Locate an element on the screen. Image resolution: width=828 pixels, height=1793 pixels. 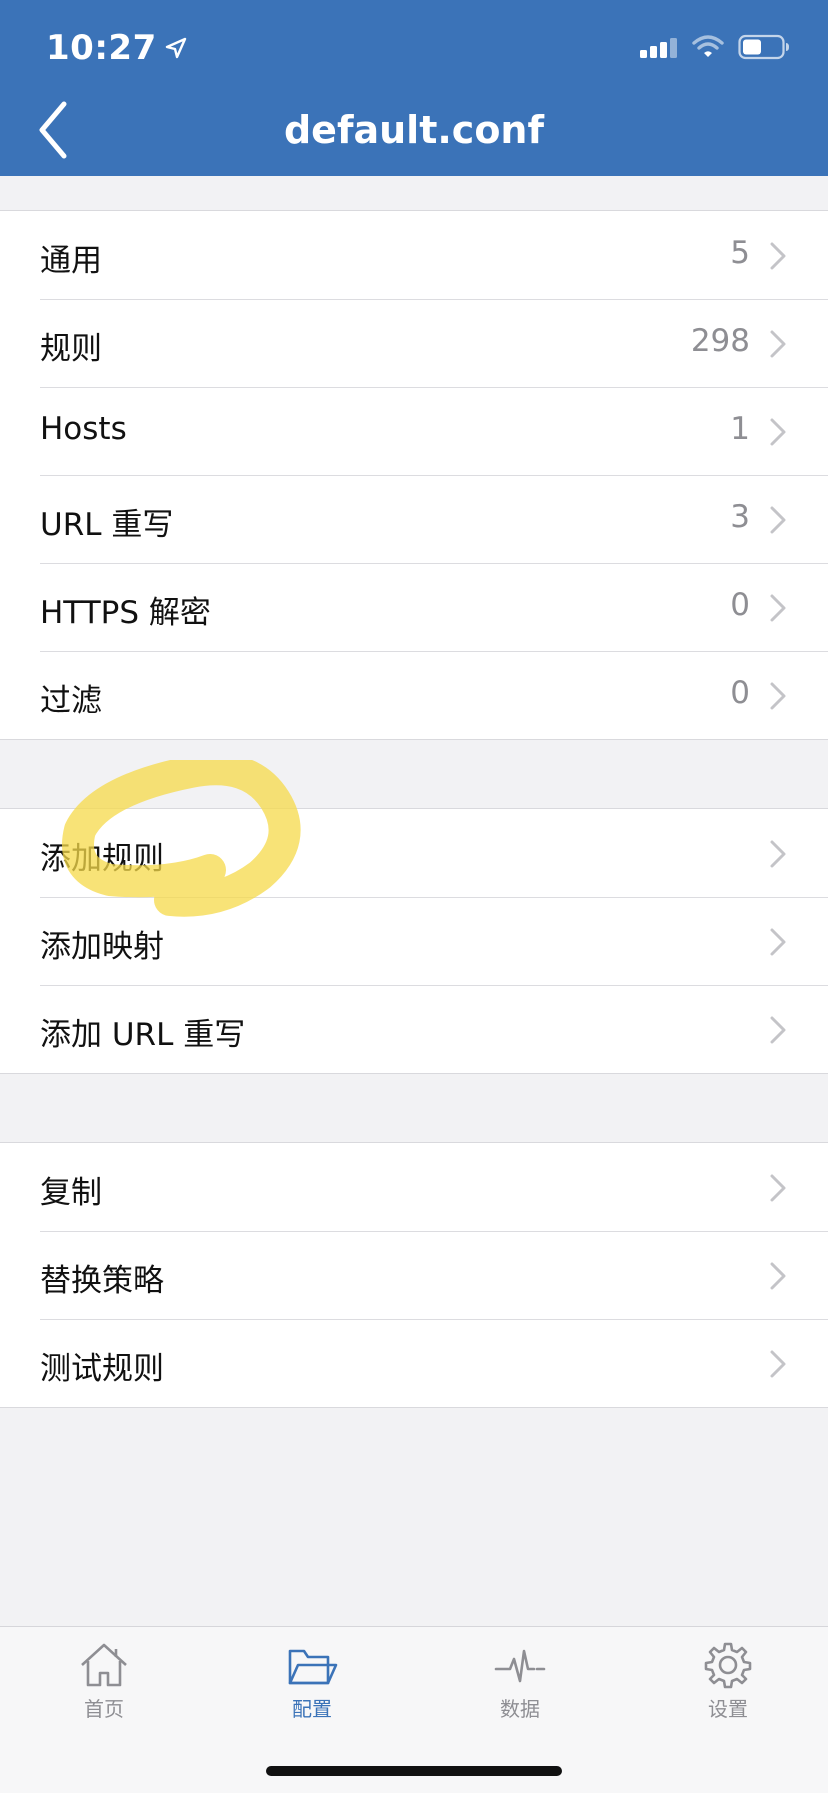
row-add-mapping: 添加映射 is located at coordinates (414, 941).